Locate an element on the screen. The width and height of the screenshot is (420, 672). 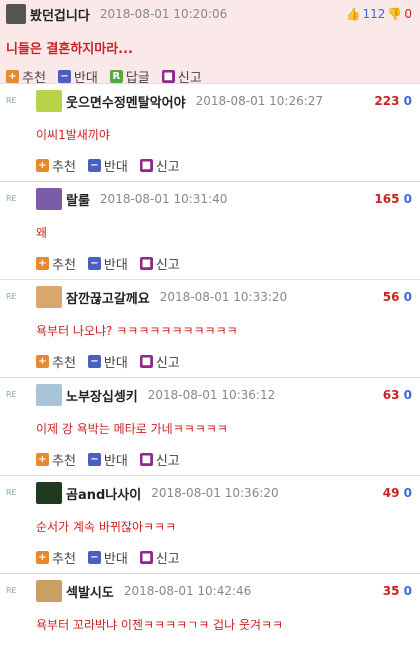
comment-text: 욕부터 꼬라박냐 이젠ㅋㅋㅋㅋㄱㅋ 겁나 웃겨ㅋㅋ is located at coordinates (160, 625).